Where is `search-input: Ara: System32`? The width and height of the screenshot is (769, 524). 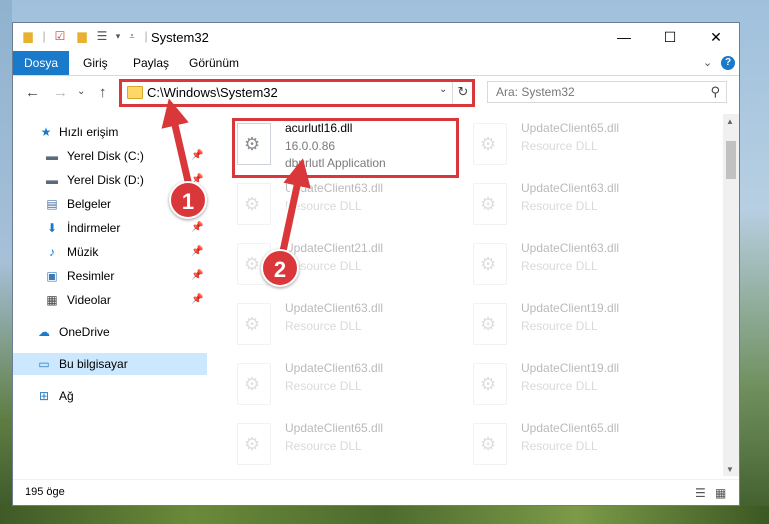
search-input: Ara: System32 is located at coordinates (535, 92).